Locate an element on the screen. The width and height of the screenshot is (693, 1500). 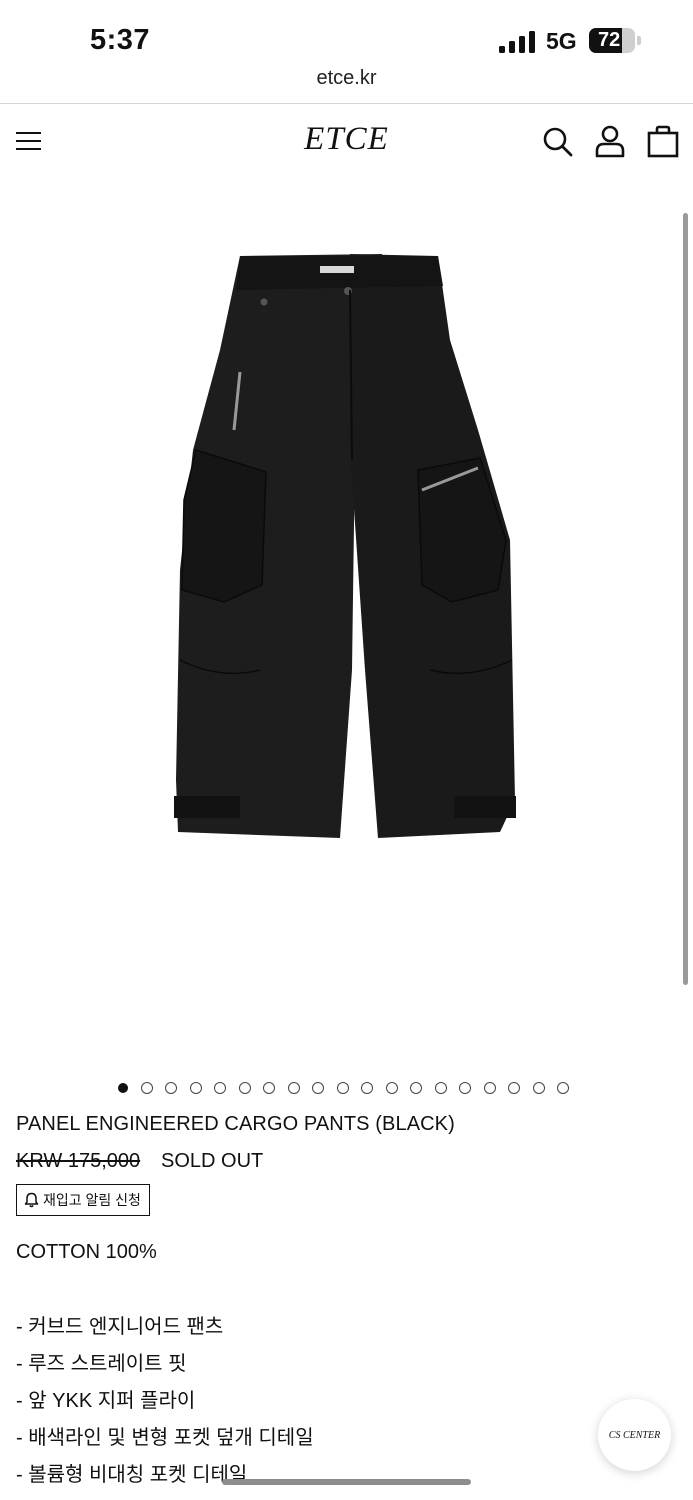
site-logo: ETCE is located at coordinates (346, 139).